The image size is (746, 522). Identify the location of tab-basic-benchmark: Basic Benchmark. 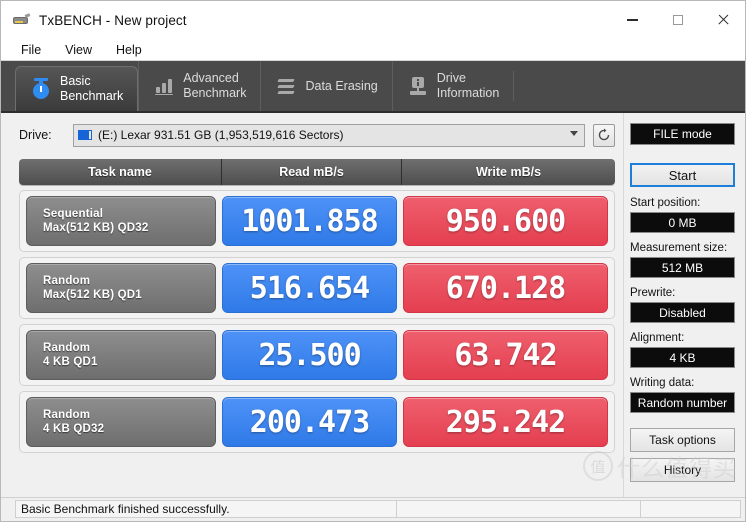
(77, 88).